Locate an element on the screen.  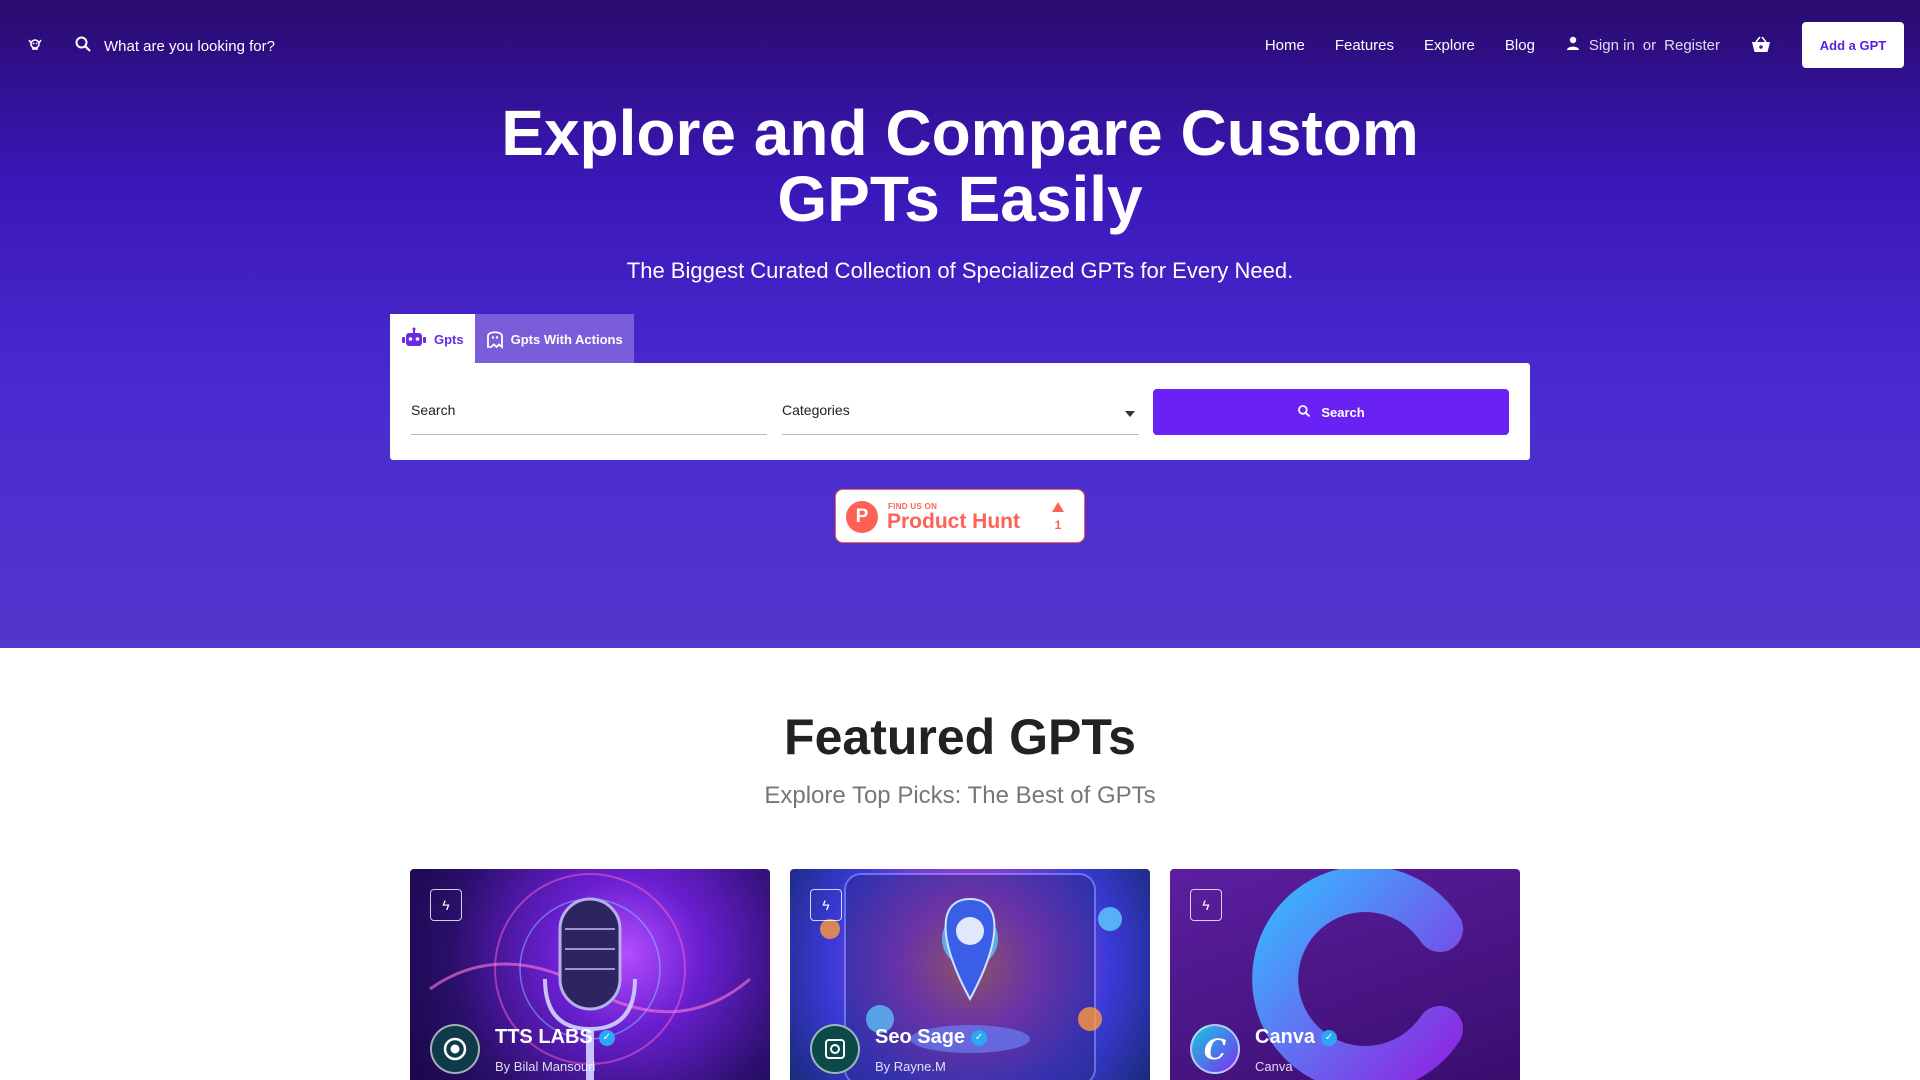
ghost-icon is located at coordinates (495, 339).